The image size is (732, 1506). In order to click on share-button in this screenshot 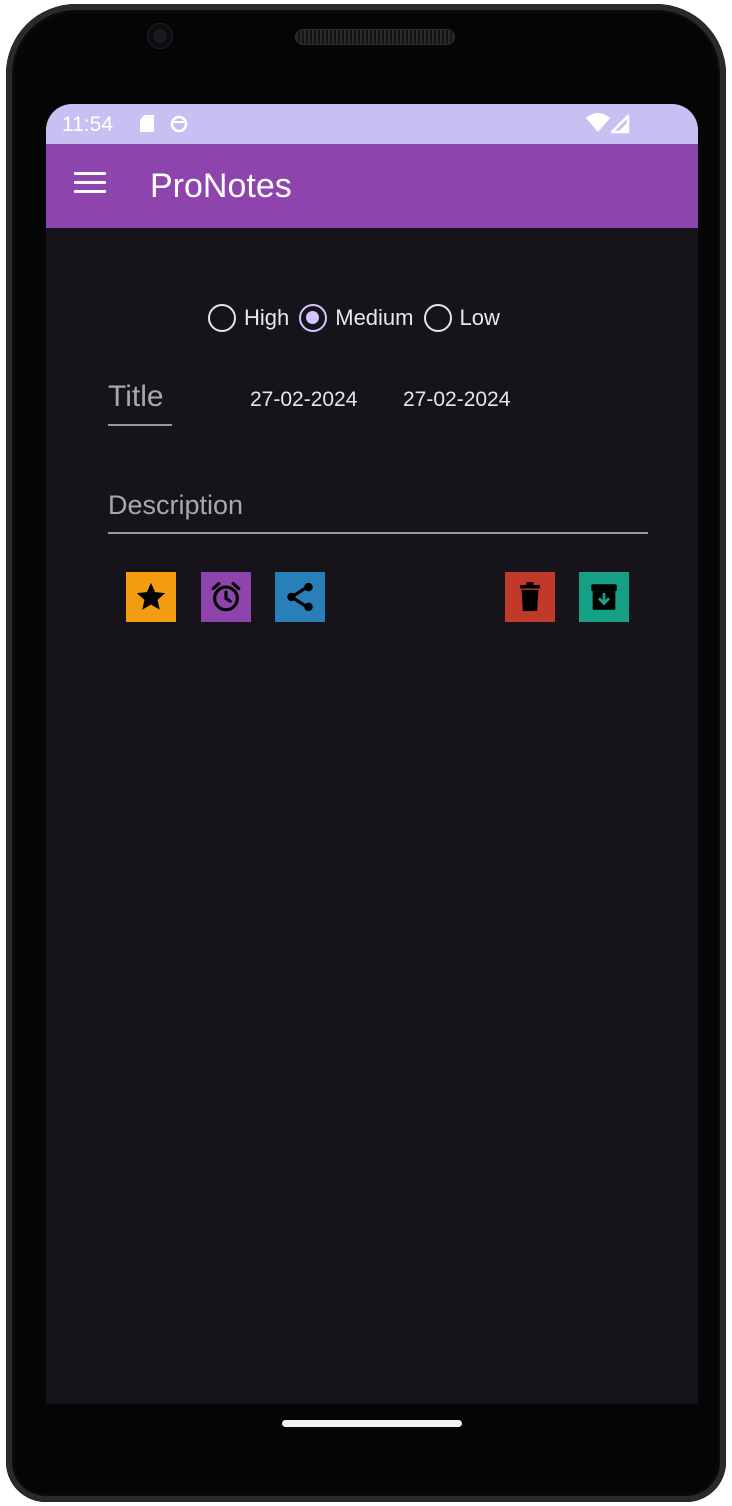, I will do `click(300, 597)`.